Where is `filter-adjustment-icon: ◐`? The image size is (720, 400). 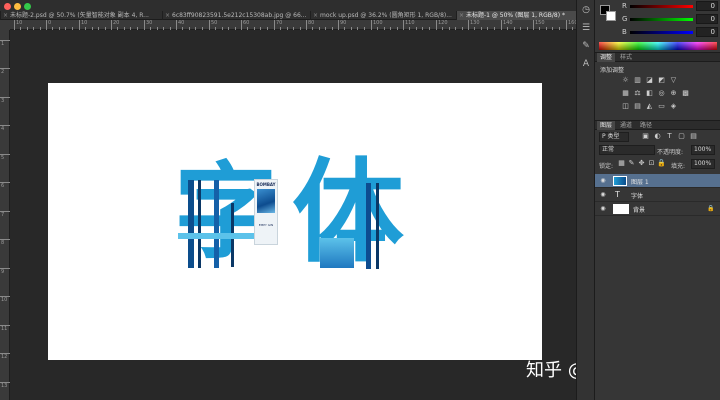 filter-adjustment-icon: ◐ is located at coordinates (657, 136).